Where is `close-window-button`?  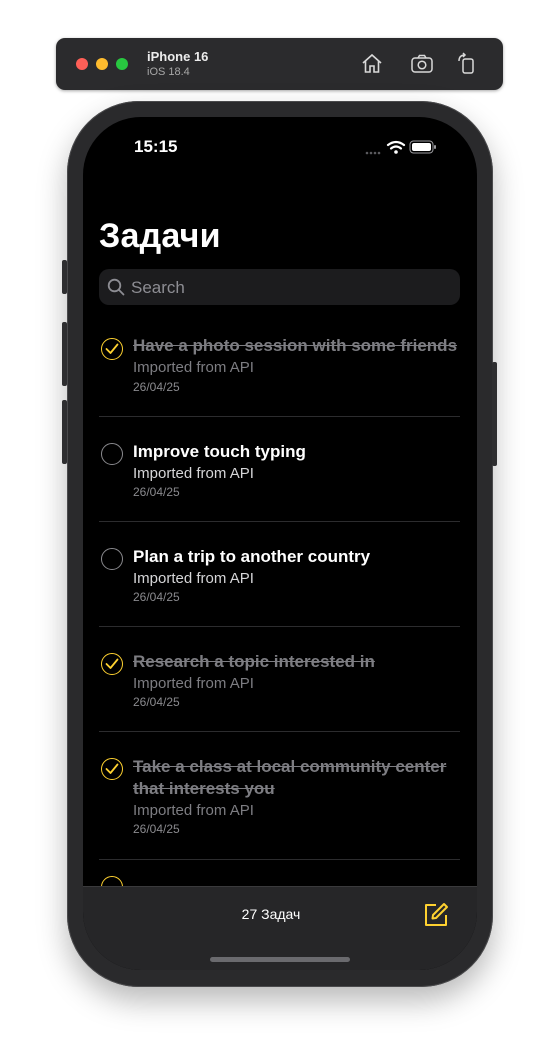
close-window-button is located at coordinates (82, 64).